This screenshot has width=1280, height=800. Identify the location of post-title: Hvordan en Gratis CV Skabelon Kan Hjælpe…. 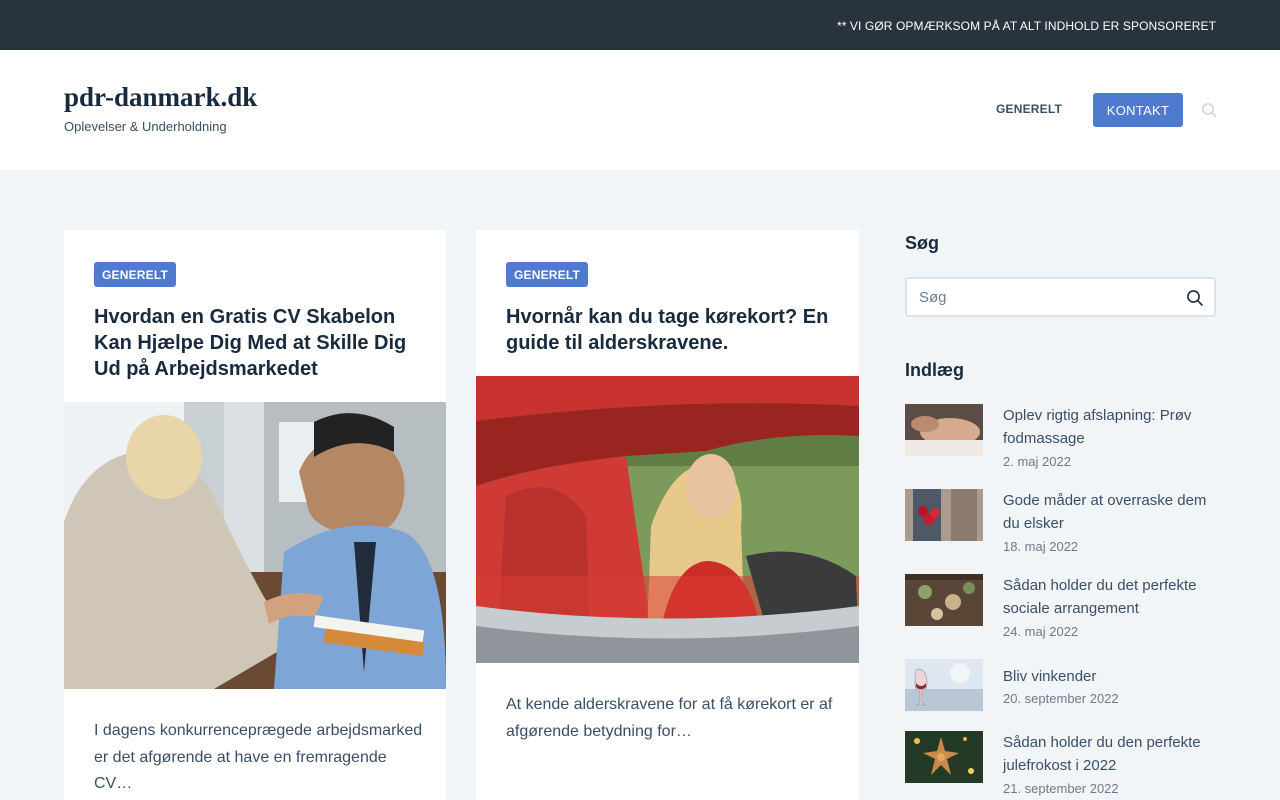
(259, 343).